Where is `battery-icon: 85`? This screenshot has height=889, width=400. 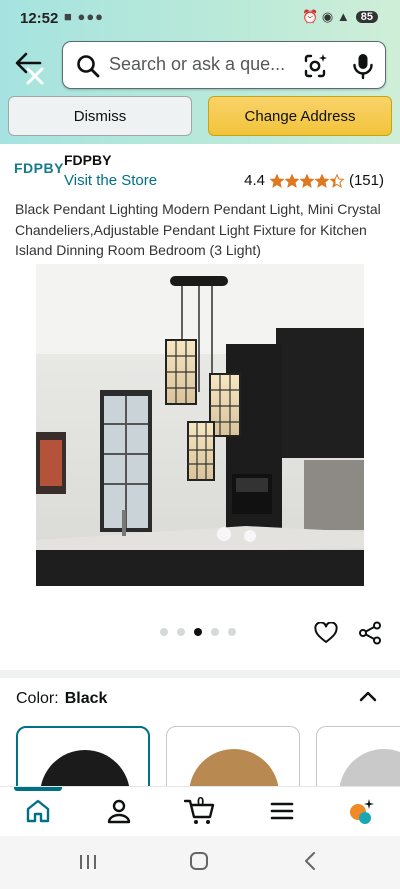 battery-icon: 85 is located at coordinates (366, 17).